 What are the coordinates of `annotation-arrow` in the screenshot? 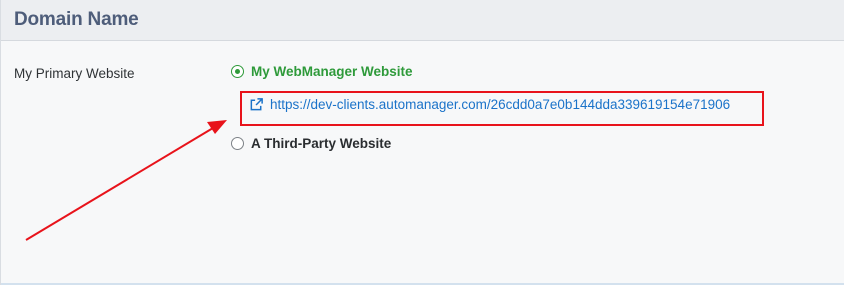 It's located at (126, 180).